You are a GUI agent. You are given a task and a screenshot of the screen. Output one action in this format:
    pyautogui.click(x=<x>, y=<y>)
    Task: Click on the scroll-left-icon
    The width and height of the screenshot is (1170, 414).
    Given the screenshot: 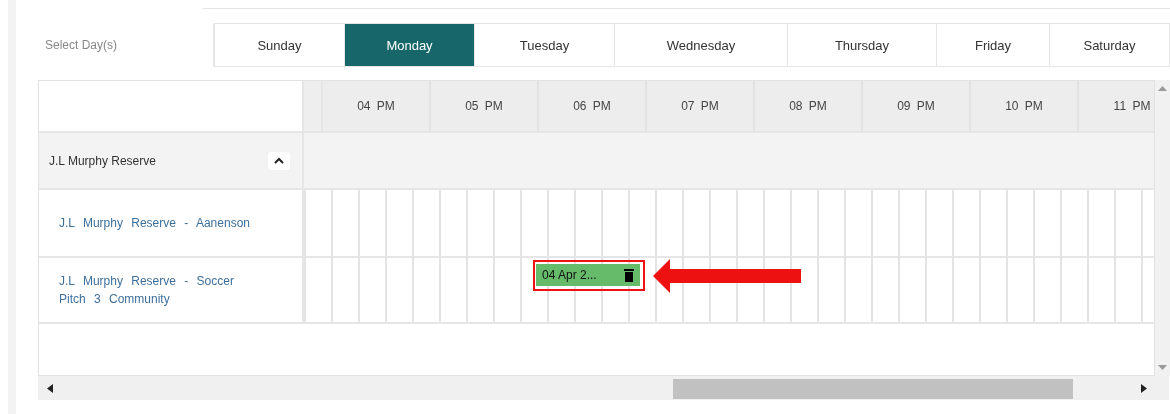 What is the action you would take?
    pyautogui.click(x=50, y=388)
    